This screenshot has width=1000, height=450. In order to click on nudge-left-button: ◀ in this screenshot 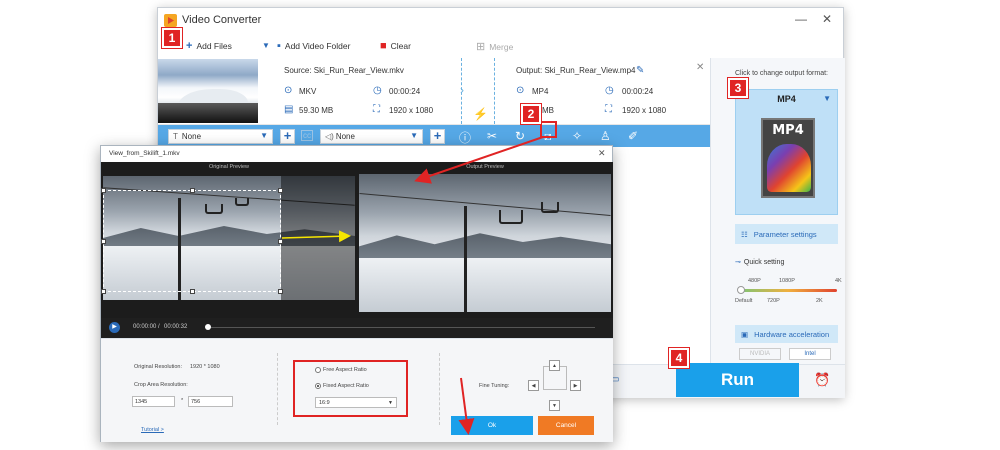, I will do `click(533, 385)`.